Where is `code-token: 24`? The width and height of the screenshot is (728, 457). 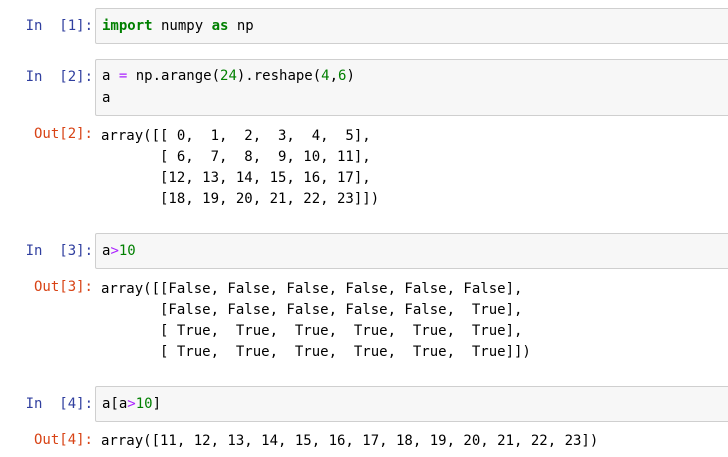 code-token: 24 is located at coordinates (228, 76).